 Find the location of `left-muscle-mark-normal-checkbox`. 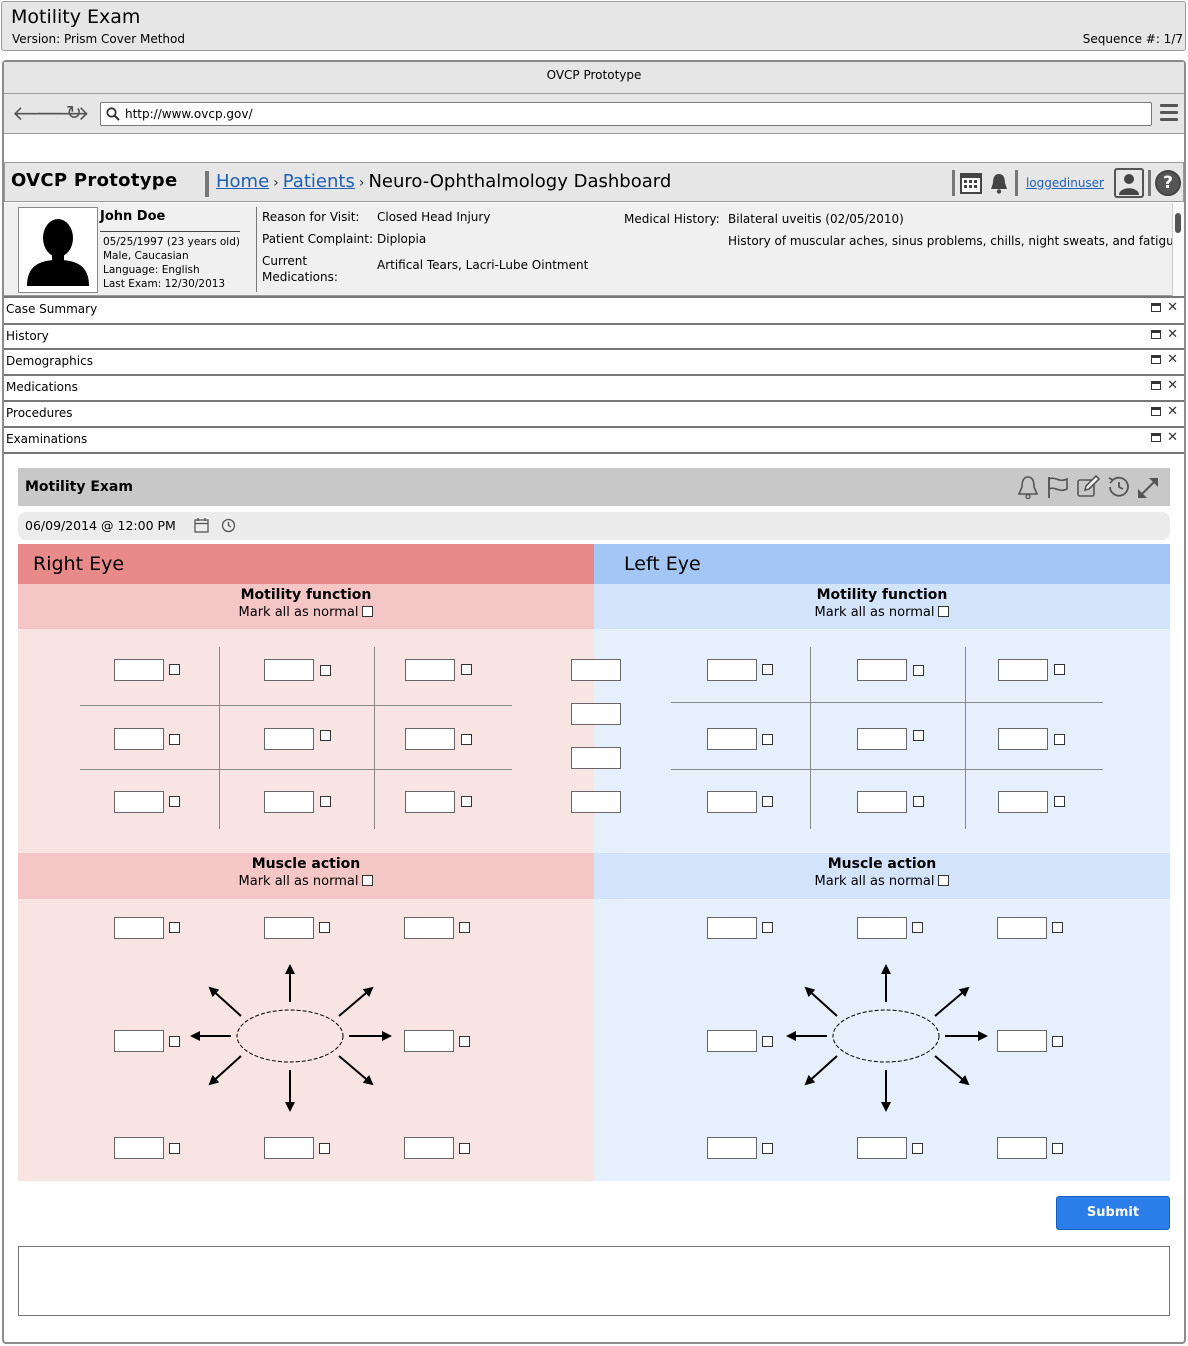

left-muscle-mark-normal-checkbox is located at coordinates (944, 880).